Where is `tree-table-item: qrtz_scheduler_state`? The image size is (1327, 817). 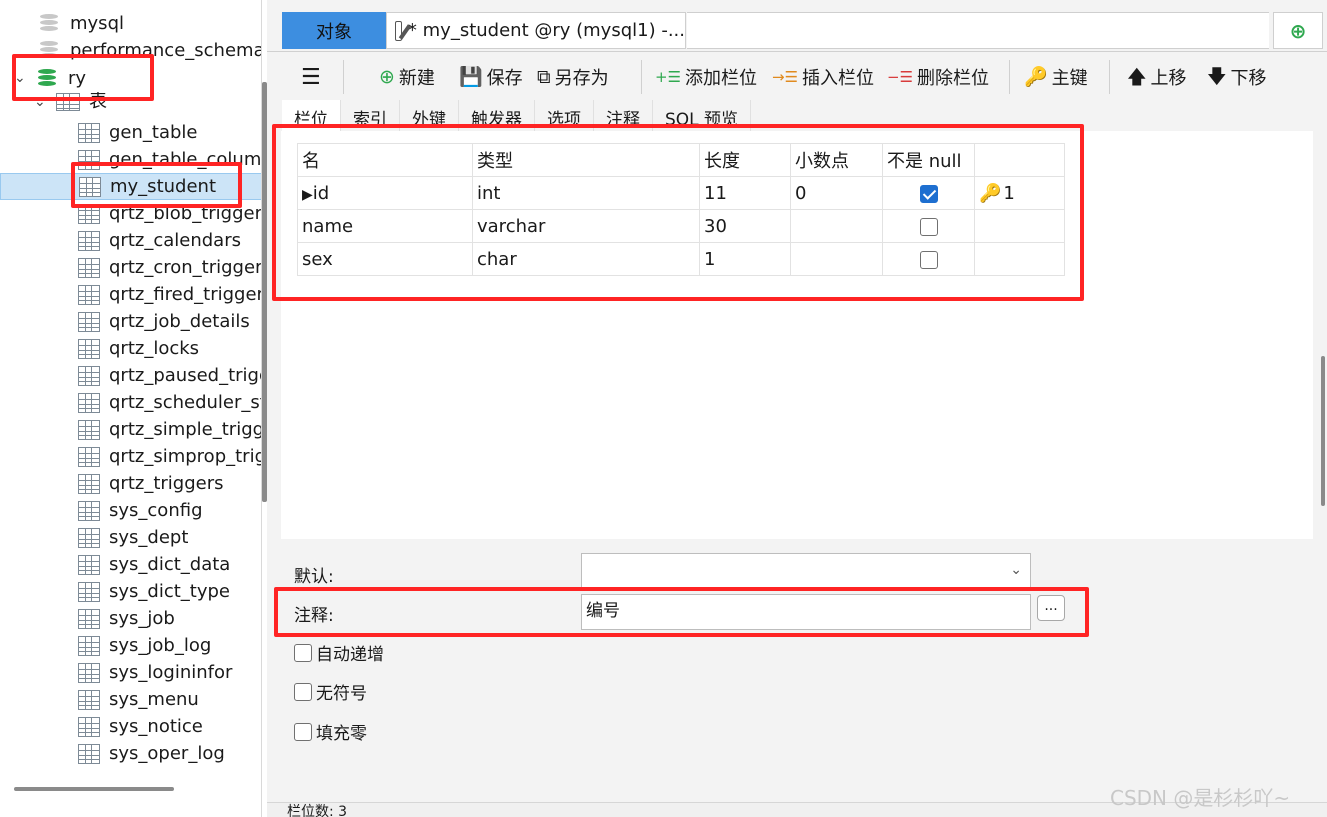 tree-table-item: qrtz_scheduler_state is located at coordinates (169, 402).